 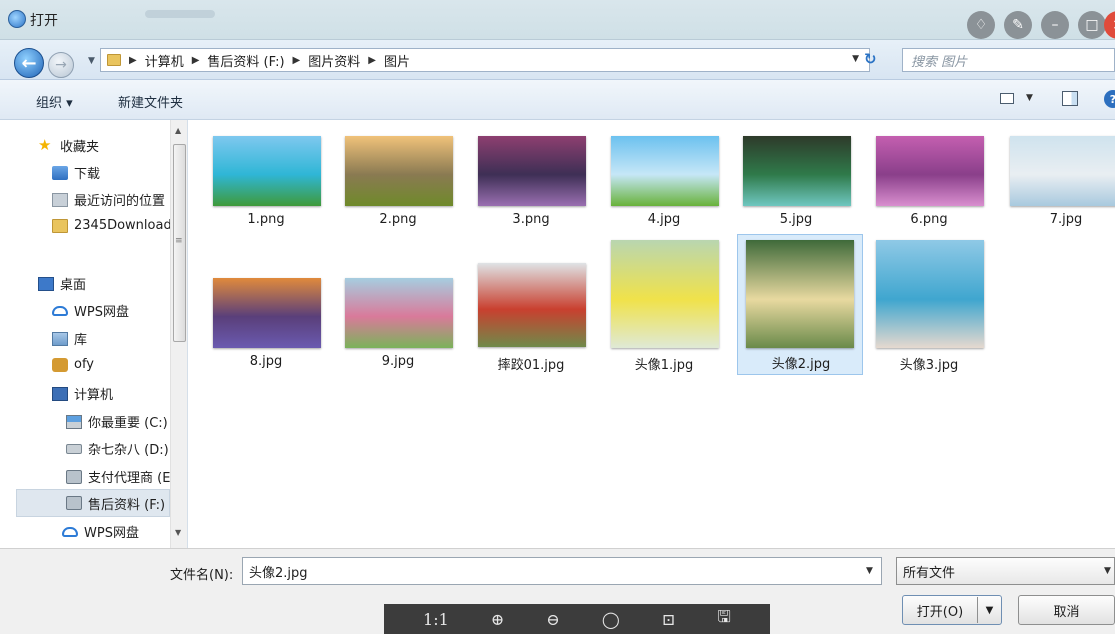 I want to click on nav-item-favorites: ★ 收藏夹, so click(x=68, y=146).